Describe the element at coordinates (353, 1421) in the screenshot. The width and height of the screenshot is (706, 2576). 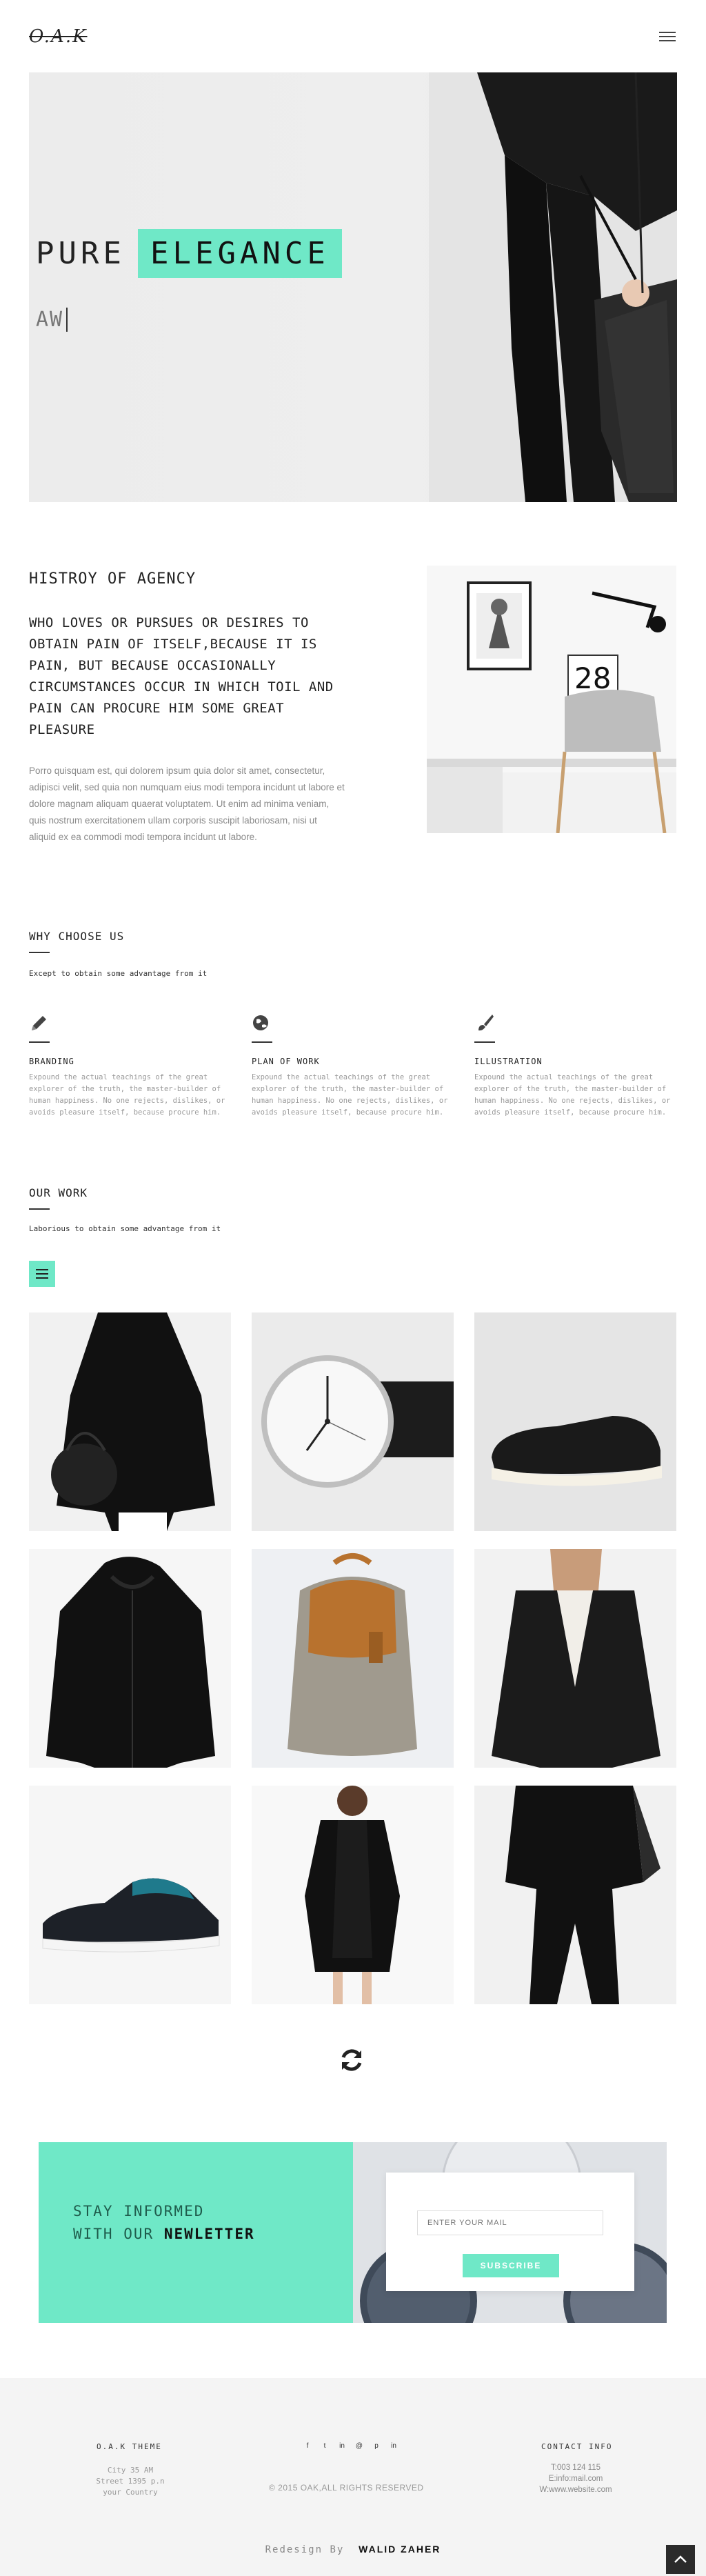
I see `portfolio-item-watch` at that location.